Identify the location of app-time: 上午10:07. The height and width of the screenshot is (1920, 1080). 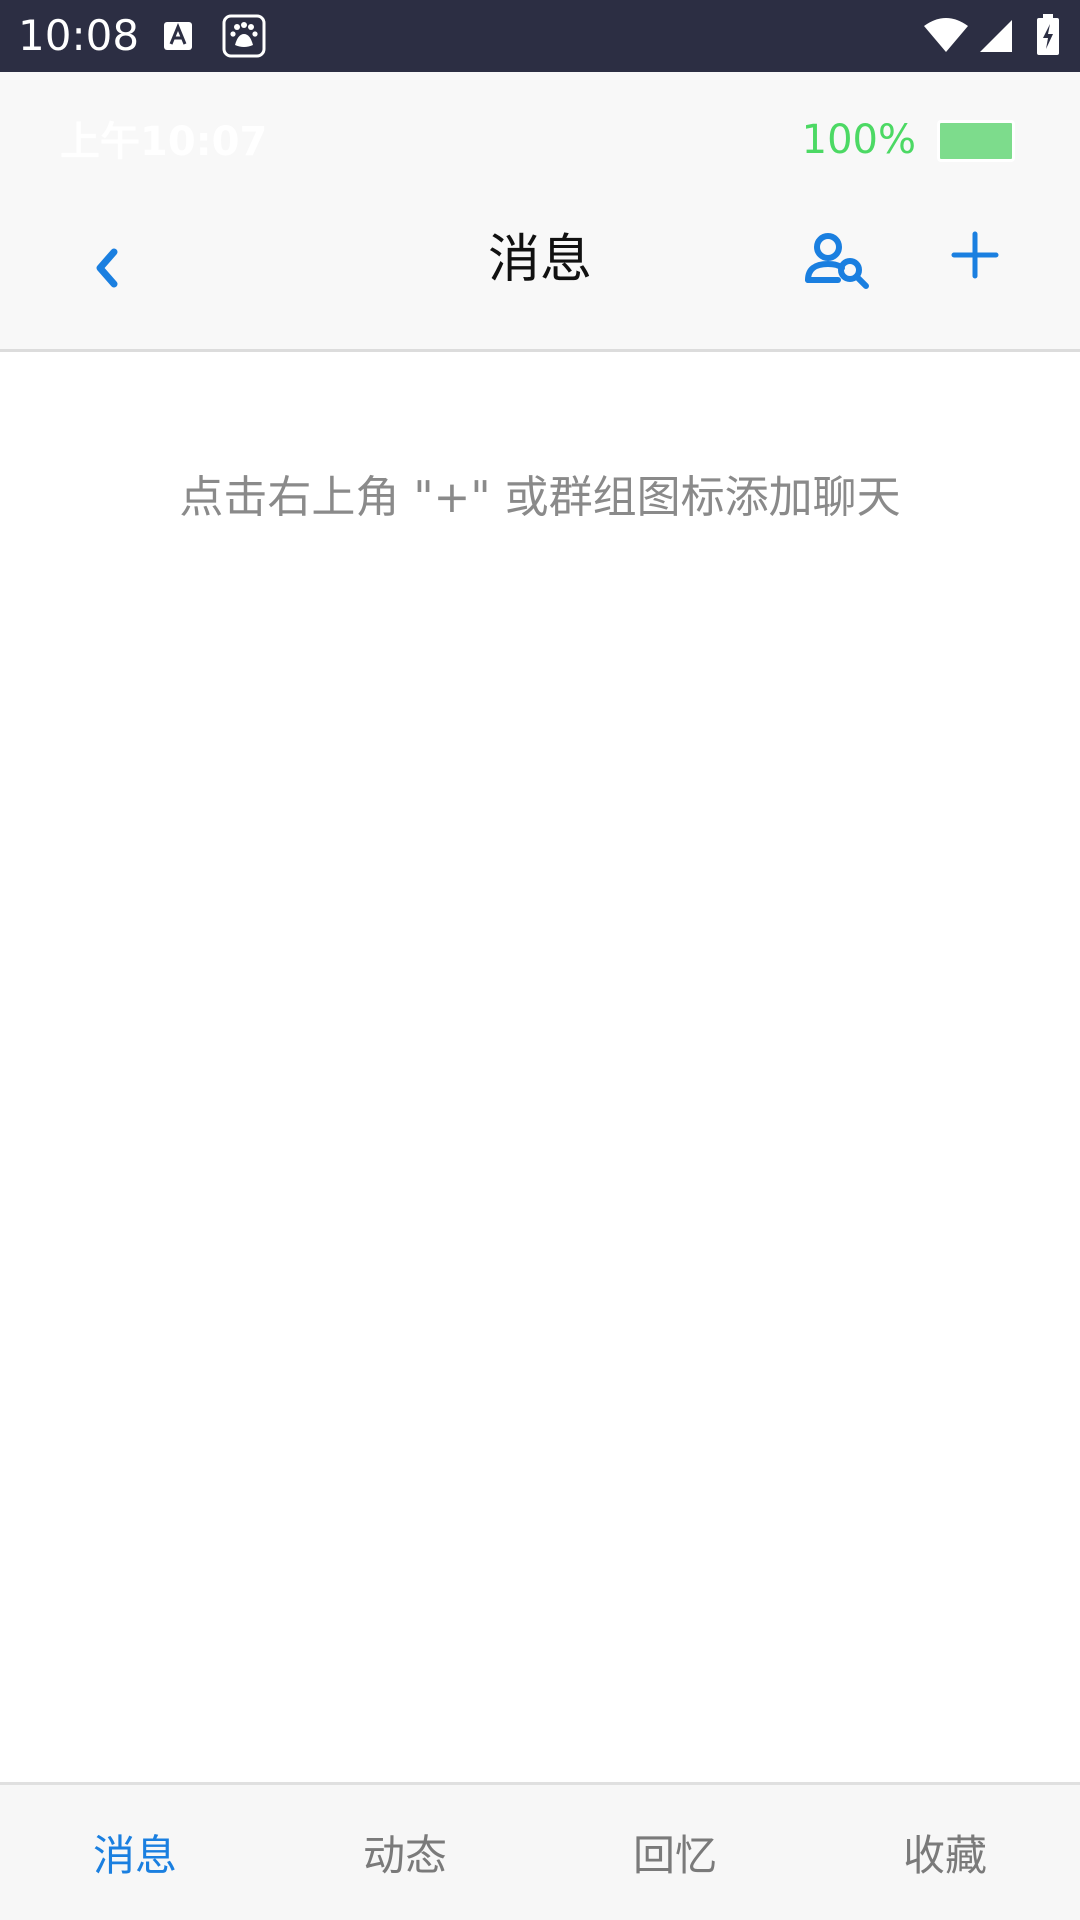
(164, 142).